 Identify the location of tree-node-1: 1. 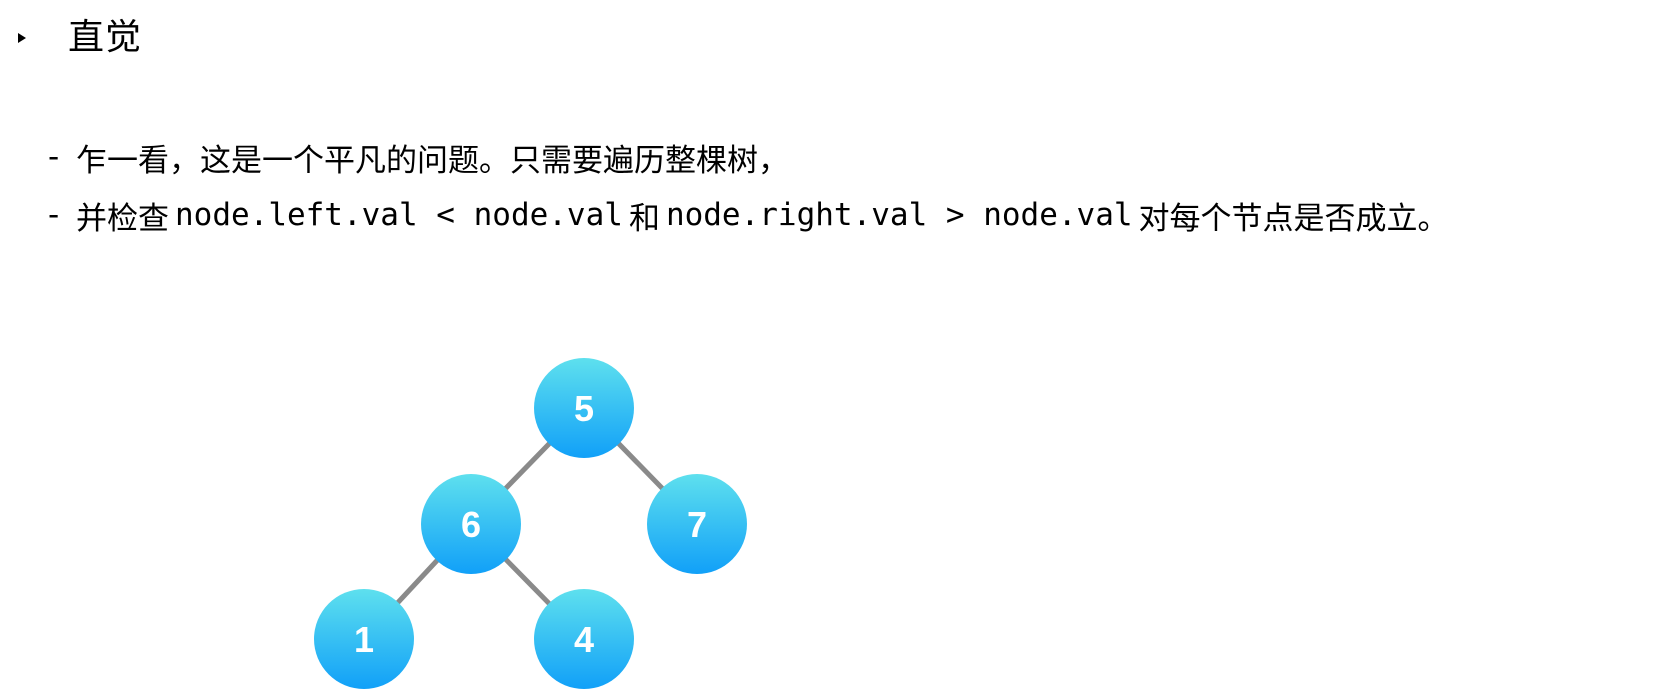
(364, 639).